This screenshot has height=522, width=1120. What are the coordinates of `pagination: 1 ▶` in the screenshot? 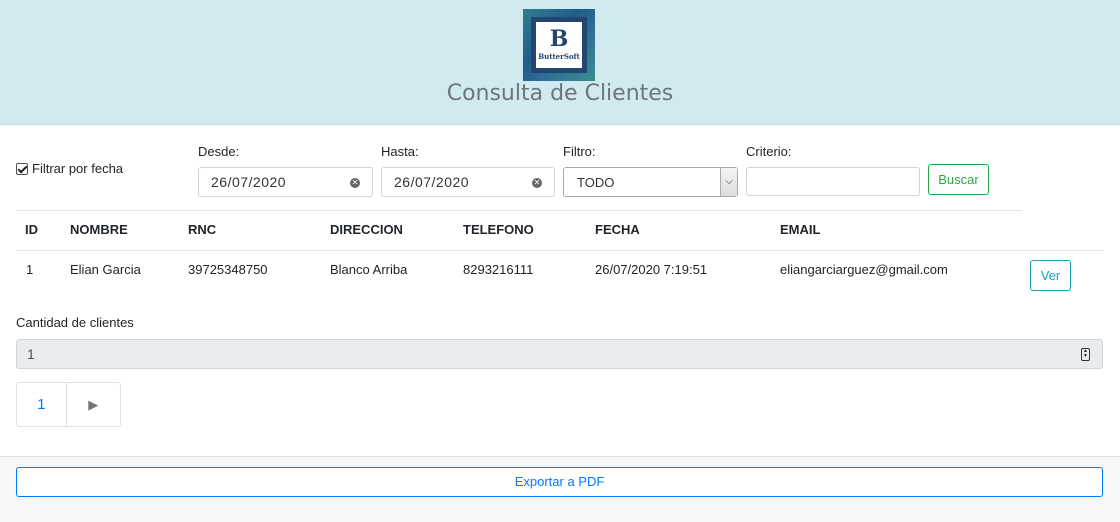 It's located at (68, 404).